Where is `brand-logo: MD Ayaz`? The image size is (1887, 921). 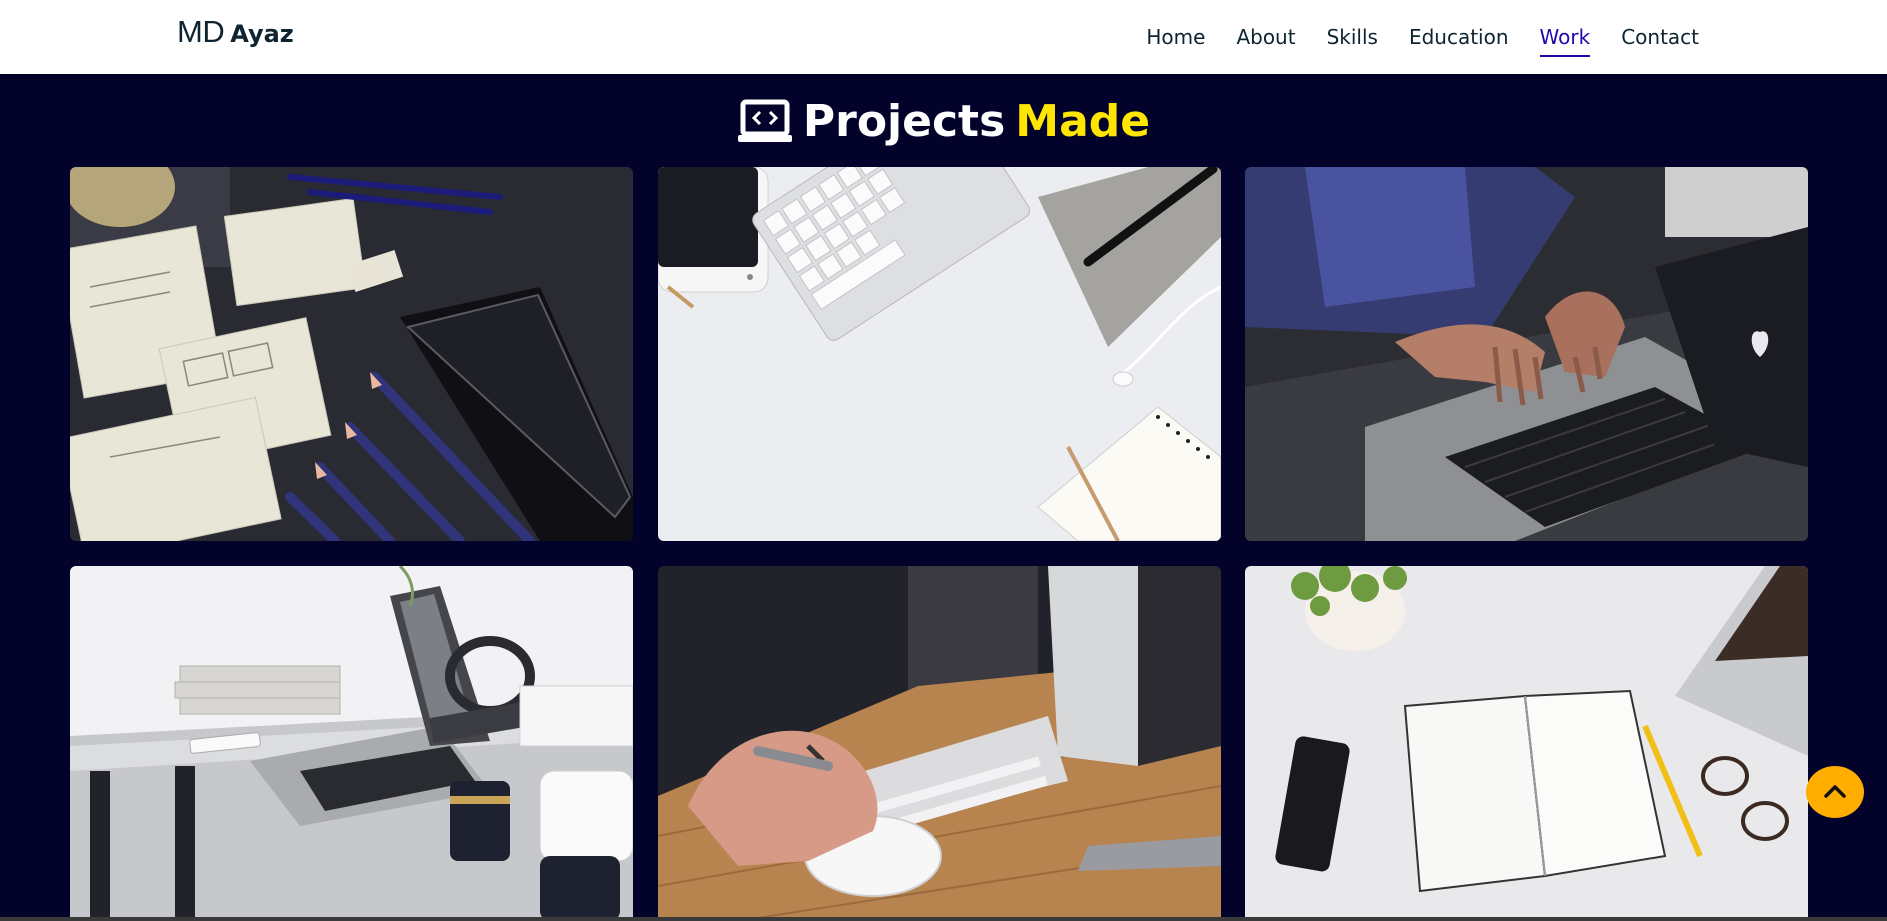
brand-logo: MD Ayaz is located at coordinates (235, 32).